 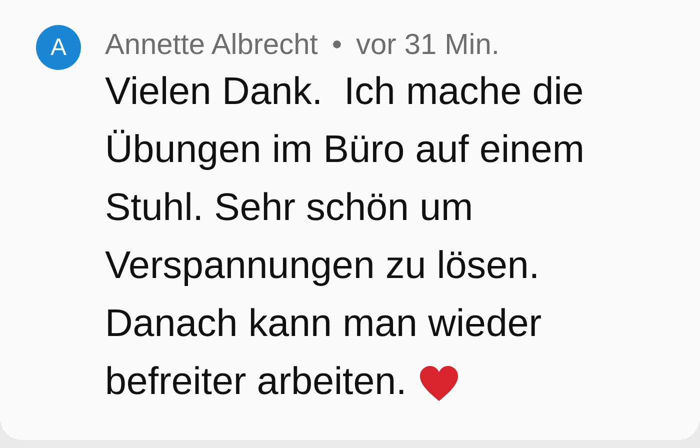 I want to click on avatar: A, so click(x=58, y=47).